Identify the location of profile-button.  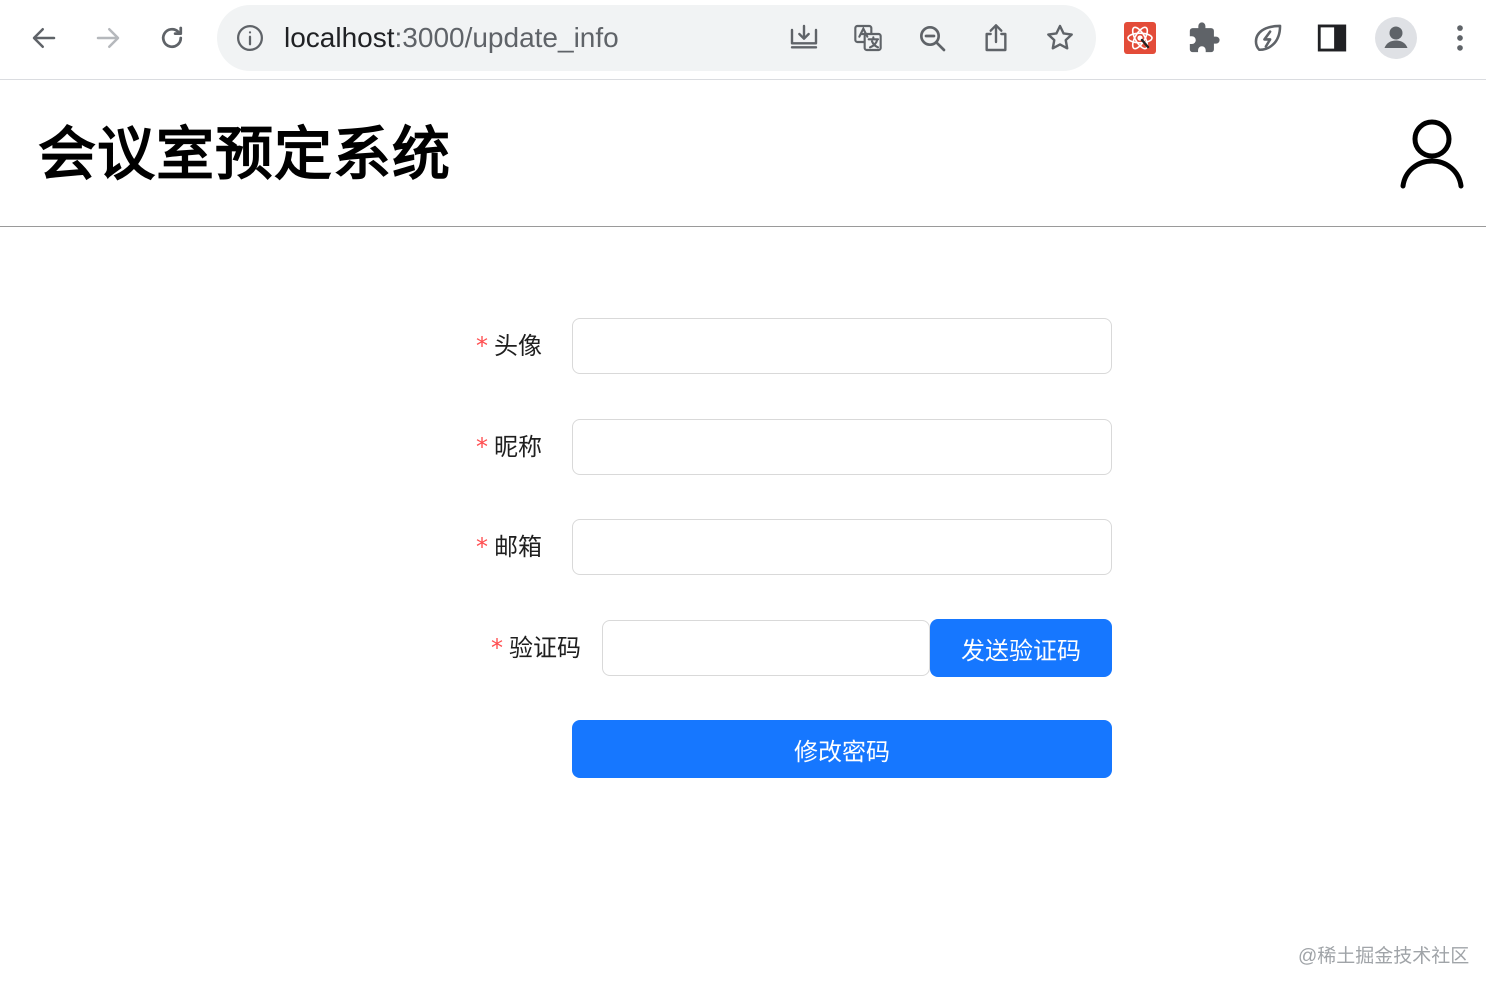
(1396, 38).